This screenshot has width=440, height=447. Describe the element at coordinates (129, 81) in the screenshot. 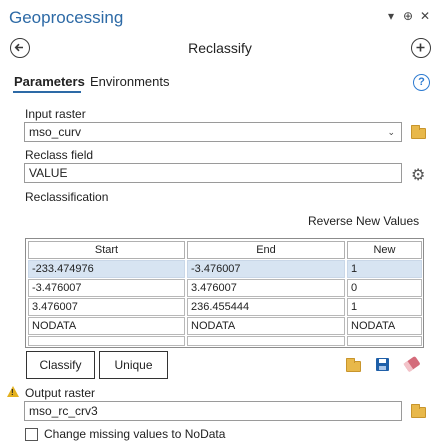

I see `tab-environments: Environments` at that location.